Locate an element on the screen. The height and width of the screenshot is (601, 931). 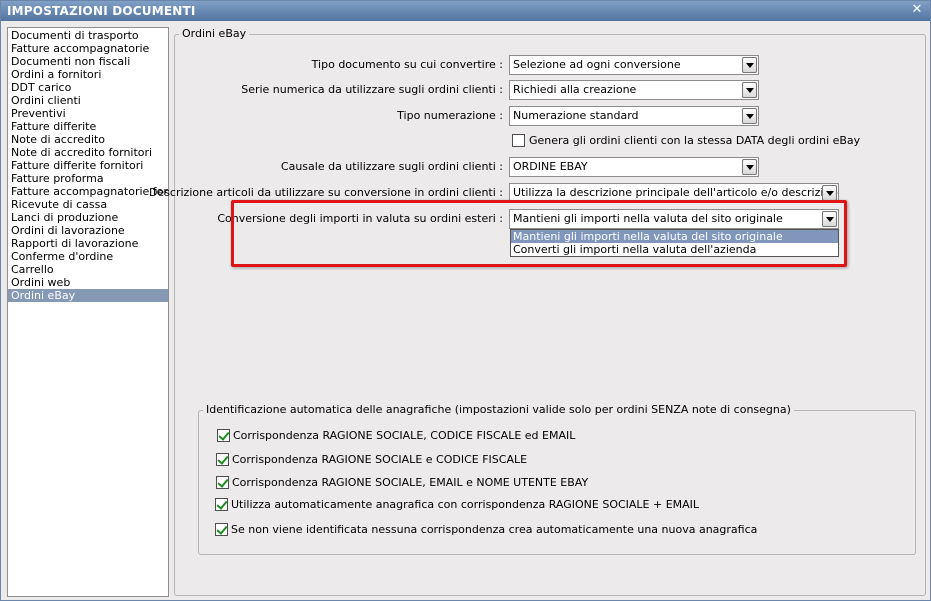
ident-option-0-checkbox is located at coordinates (223, 435).